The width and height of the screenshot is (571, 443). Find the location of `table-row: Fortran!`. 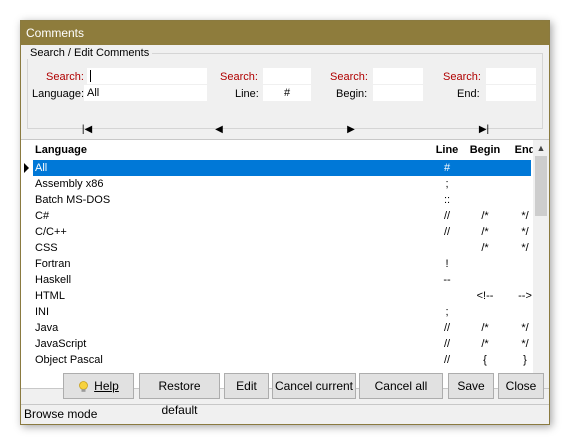

table-row: Fortran! is located at coordinates (277, 264).